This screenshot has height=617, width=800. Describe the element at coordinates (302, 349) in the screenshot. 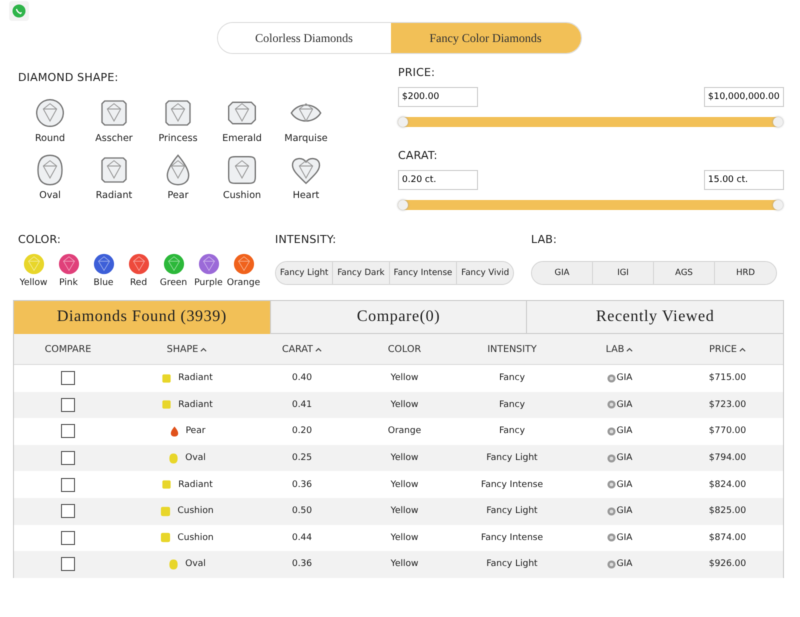

I see `column-header: CARAT` at that location.